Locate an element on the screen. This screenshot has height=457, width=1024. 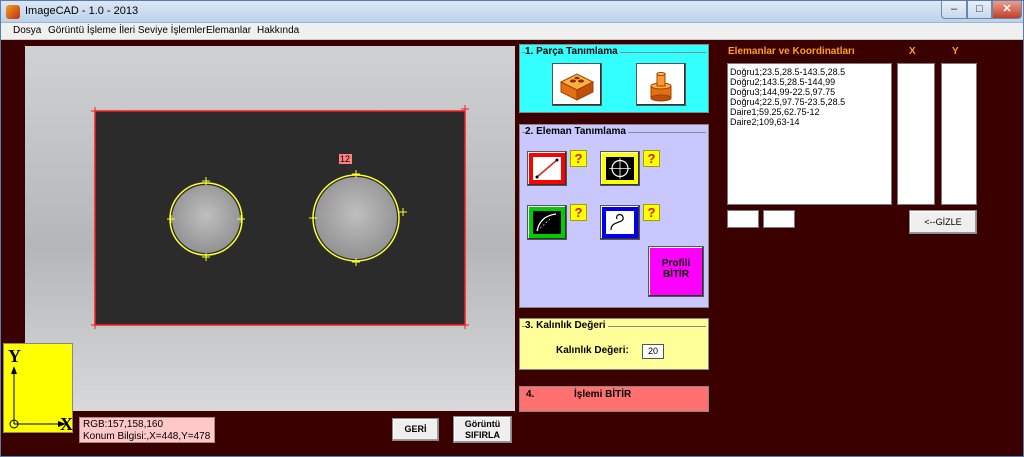
spline-help-icon: ? is located at coordinates (651, 212).